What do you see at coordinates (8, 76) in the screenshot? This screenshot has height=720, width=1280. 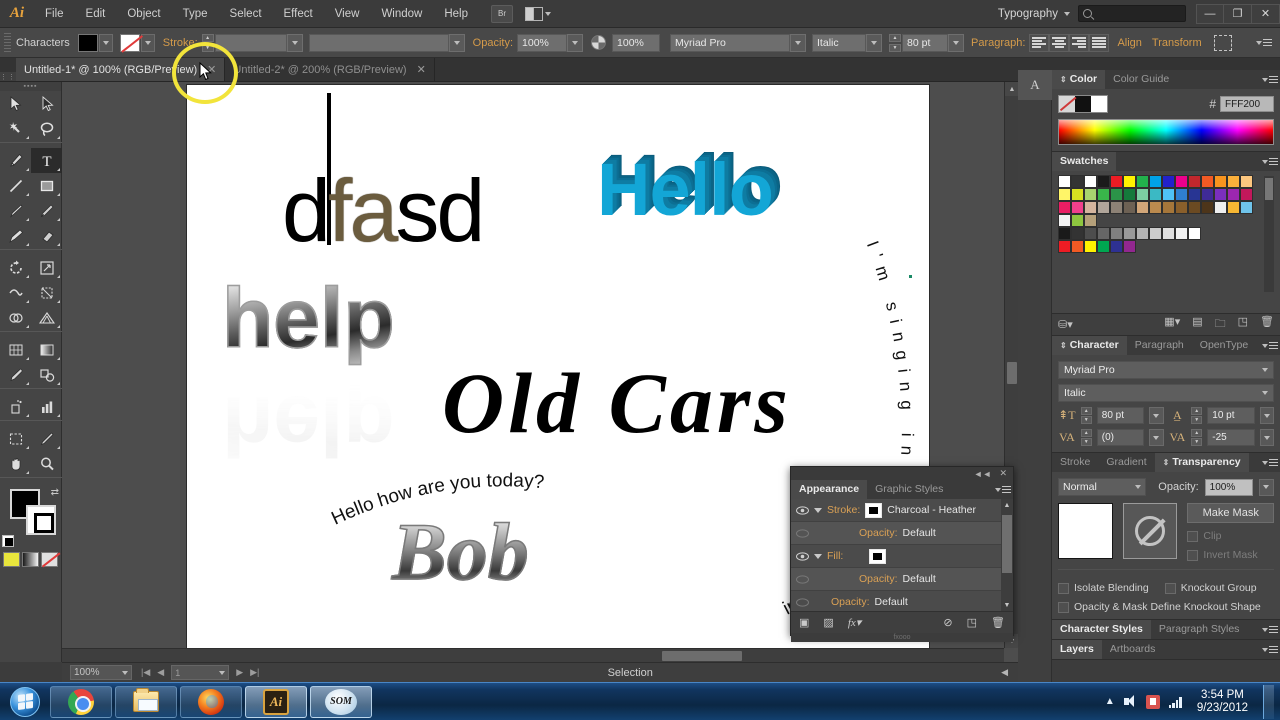 I see `tab-bar-grip: ⋮⋮` at bounding box center [8, 76].